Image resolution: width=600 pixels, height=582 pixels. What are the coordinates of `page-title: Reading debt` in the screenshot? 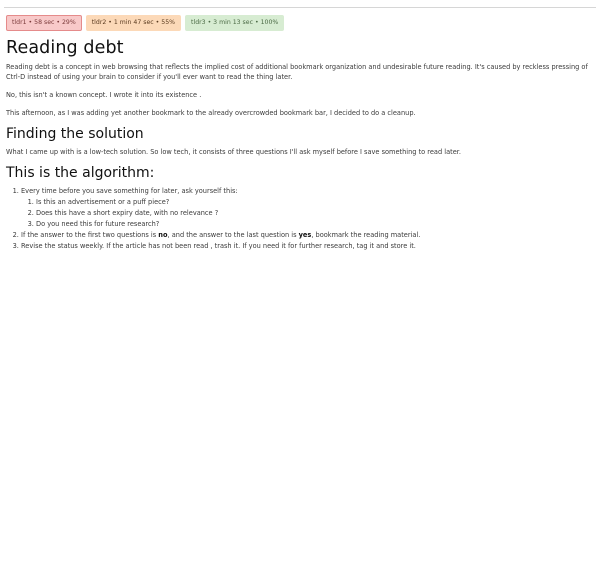 It's located at (65, 48).